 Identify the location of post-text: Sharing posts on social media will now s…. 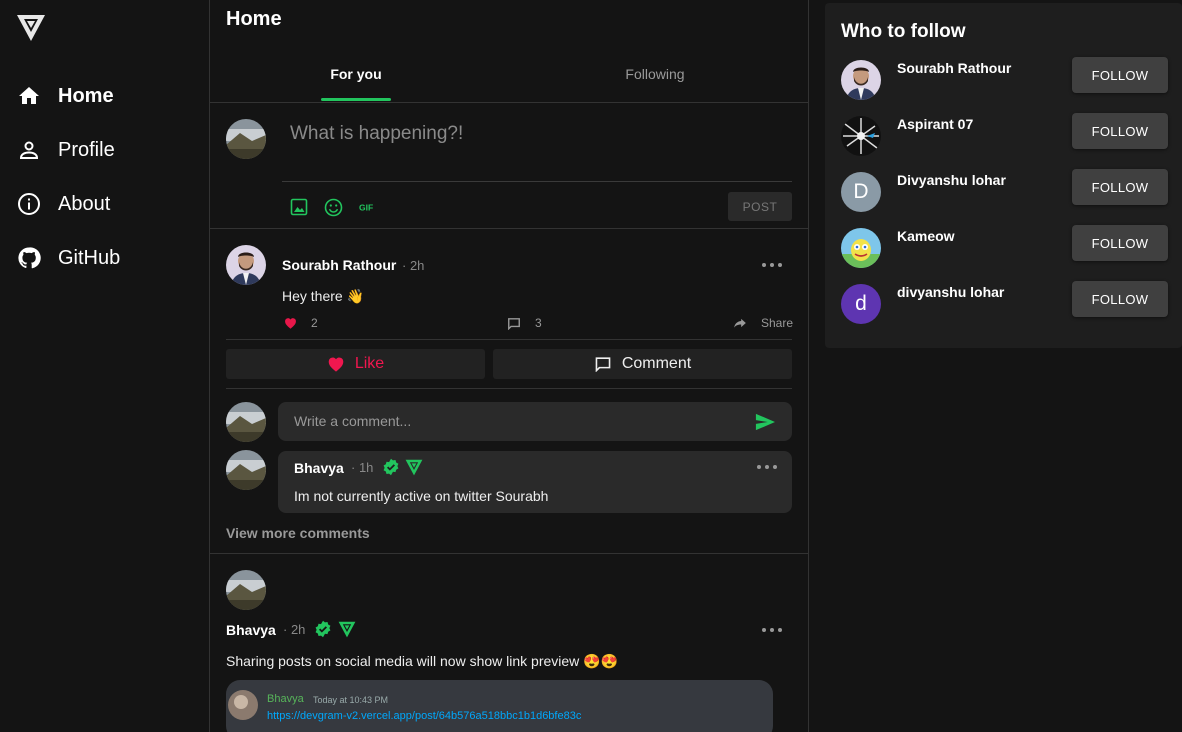
(422, 661).